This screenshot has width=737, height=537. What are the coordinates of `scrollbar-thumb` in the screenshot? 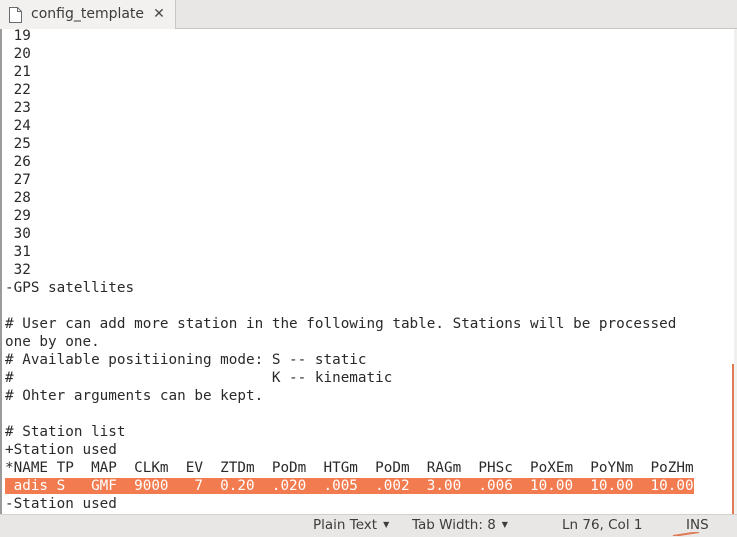 It's located at (733, 439).